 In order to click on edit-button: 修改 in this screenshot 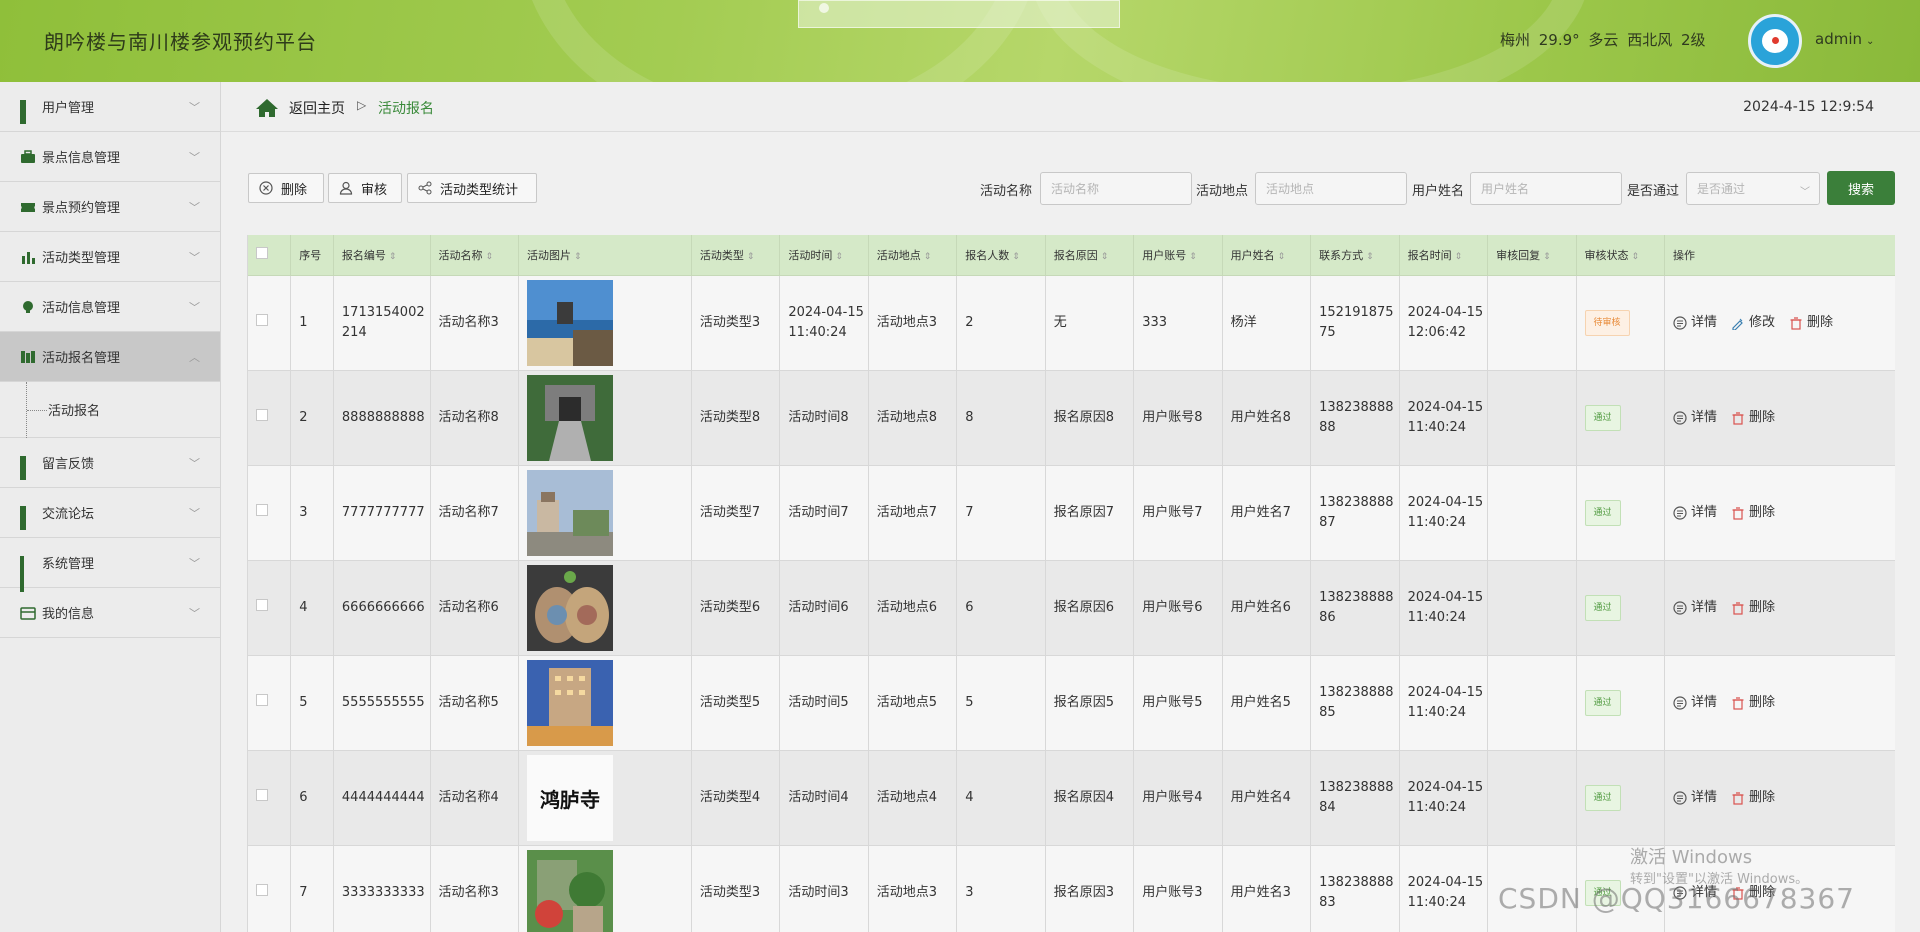, I will do `click(1753, 323)`.